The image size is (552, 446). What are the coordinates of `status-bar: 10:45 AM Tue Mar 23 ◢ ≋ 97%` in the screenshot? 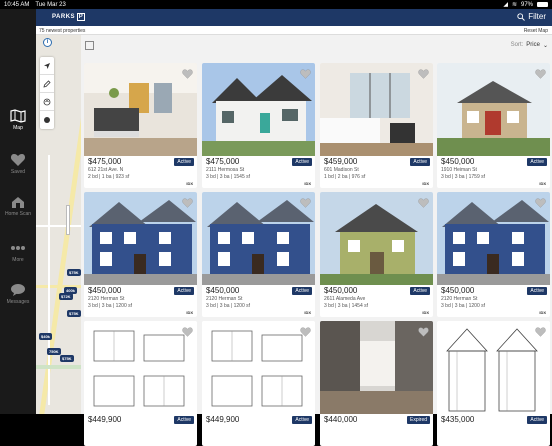 It's located at (276, 4).